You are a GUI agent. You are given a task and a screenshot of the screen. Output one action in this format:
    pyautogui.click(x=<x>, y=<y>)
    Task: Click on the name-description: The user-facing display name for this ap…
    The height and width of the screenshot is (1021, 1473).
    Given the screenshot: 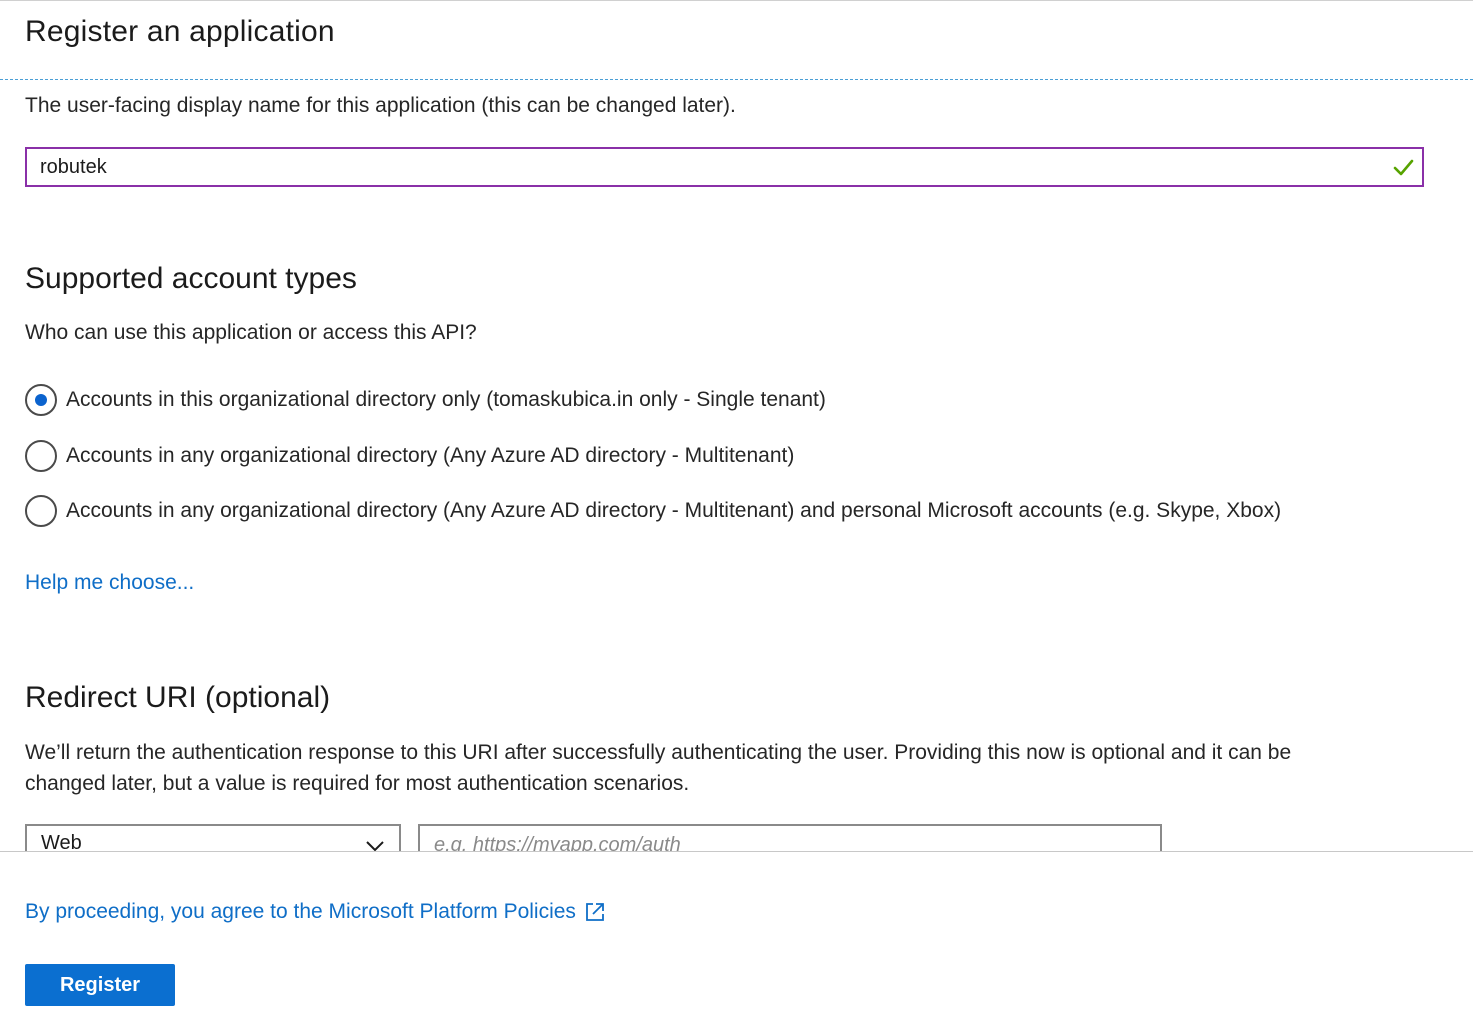 What is the action you would take?
    pyautogui.click(x=380, y=105)
    